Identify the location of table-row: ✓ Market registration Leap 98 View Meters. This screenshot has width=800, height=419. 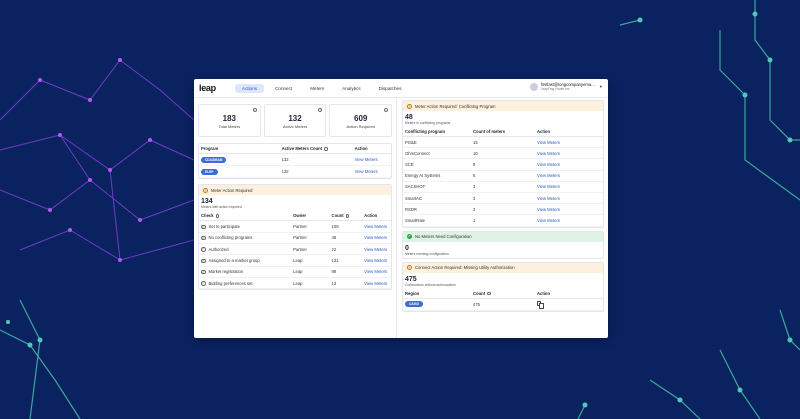
(295, 272).